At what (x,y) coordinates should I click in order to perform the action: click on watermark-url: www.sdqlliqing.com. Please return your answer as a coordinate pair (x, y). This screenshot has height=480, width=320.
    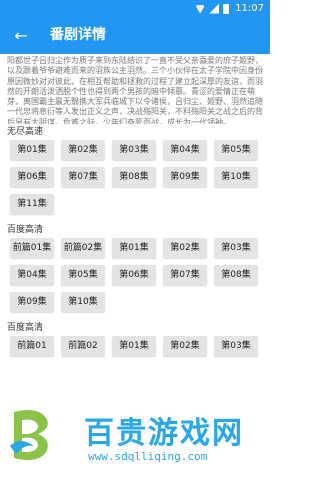
    Looking at the image, I should click on (148, 456).